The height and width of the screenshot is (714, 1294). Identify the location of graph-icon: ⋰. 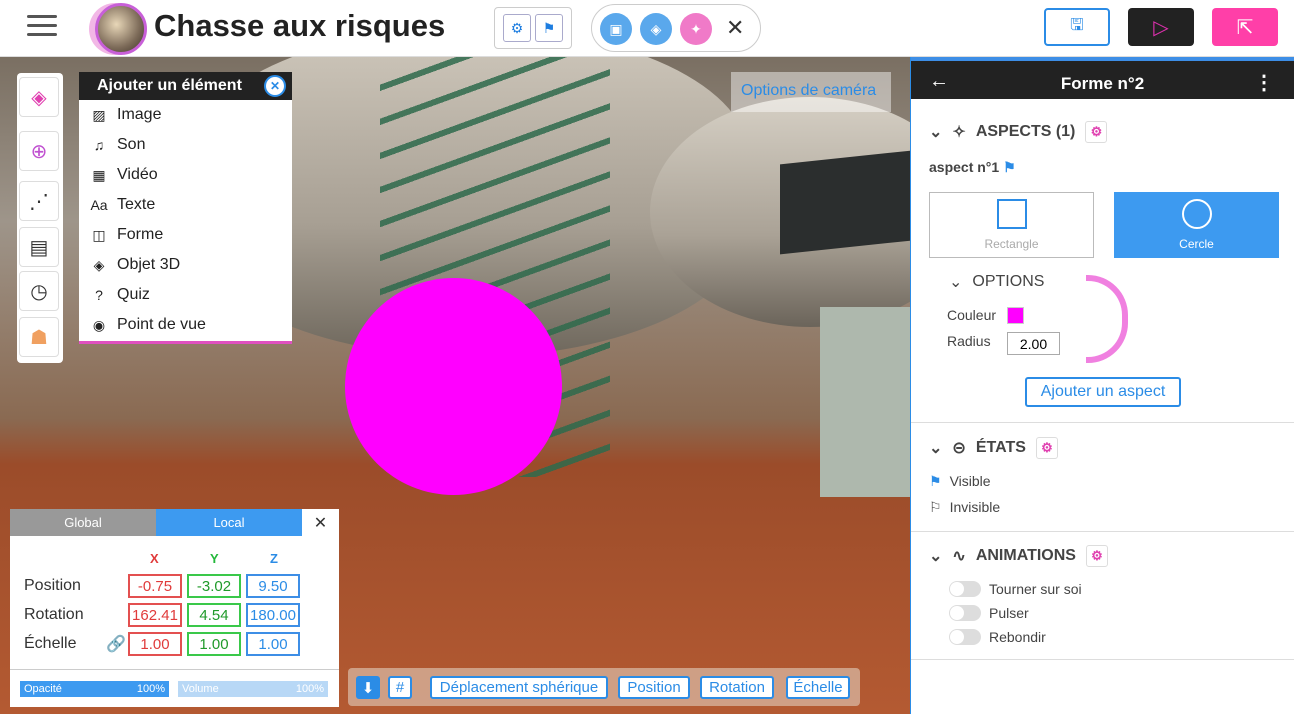
(39, 201).